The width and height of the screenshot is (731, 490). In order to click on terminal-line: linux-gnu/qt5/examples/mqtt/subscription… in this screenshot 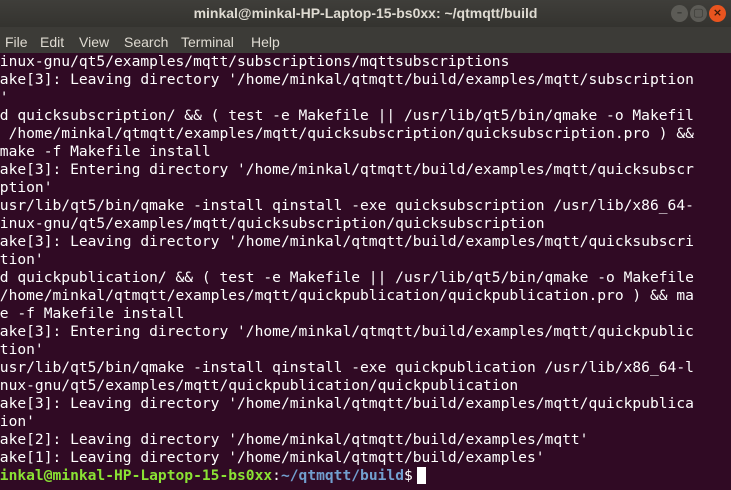, I will do `click(255, 61)`.